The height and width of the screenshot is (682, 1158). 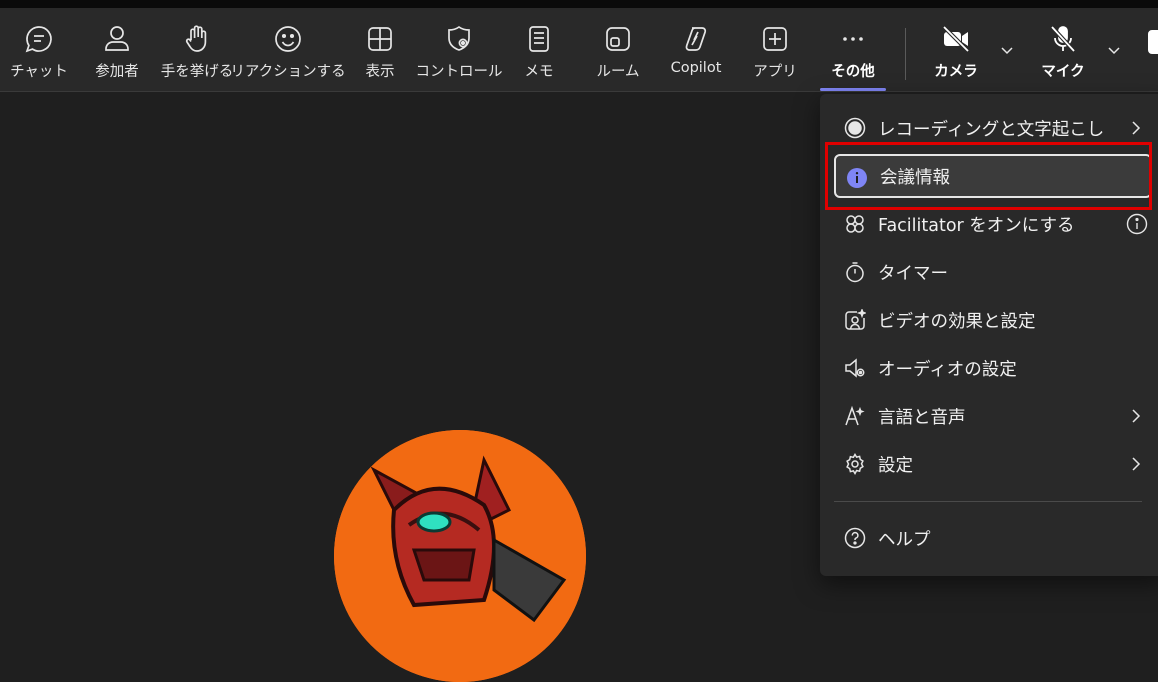 I want to click on mic-options-chevron-icon, so click(x=1114, y=50).